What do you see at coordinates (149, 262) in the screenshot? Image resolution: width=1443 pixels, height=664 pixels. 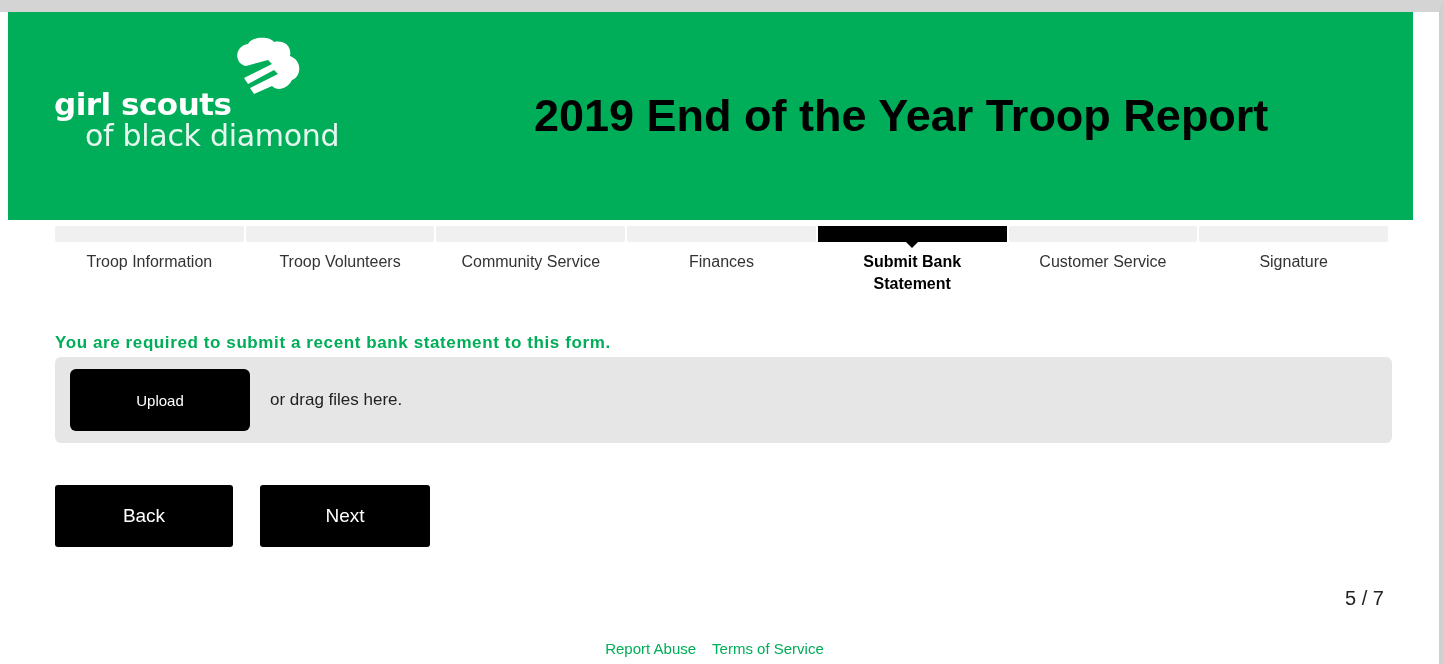 I see `step-label: Troop Information` at bounding box center [149, 262].